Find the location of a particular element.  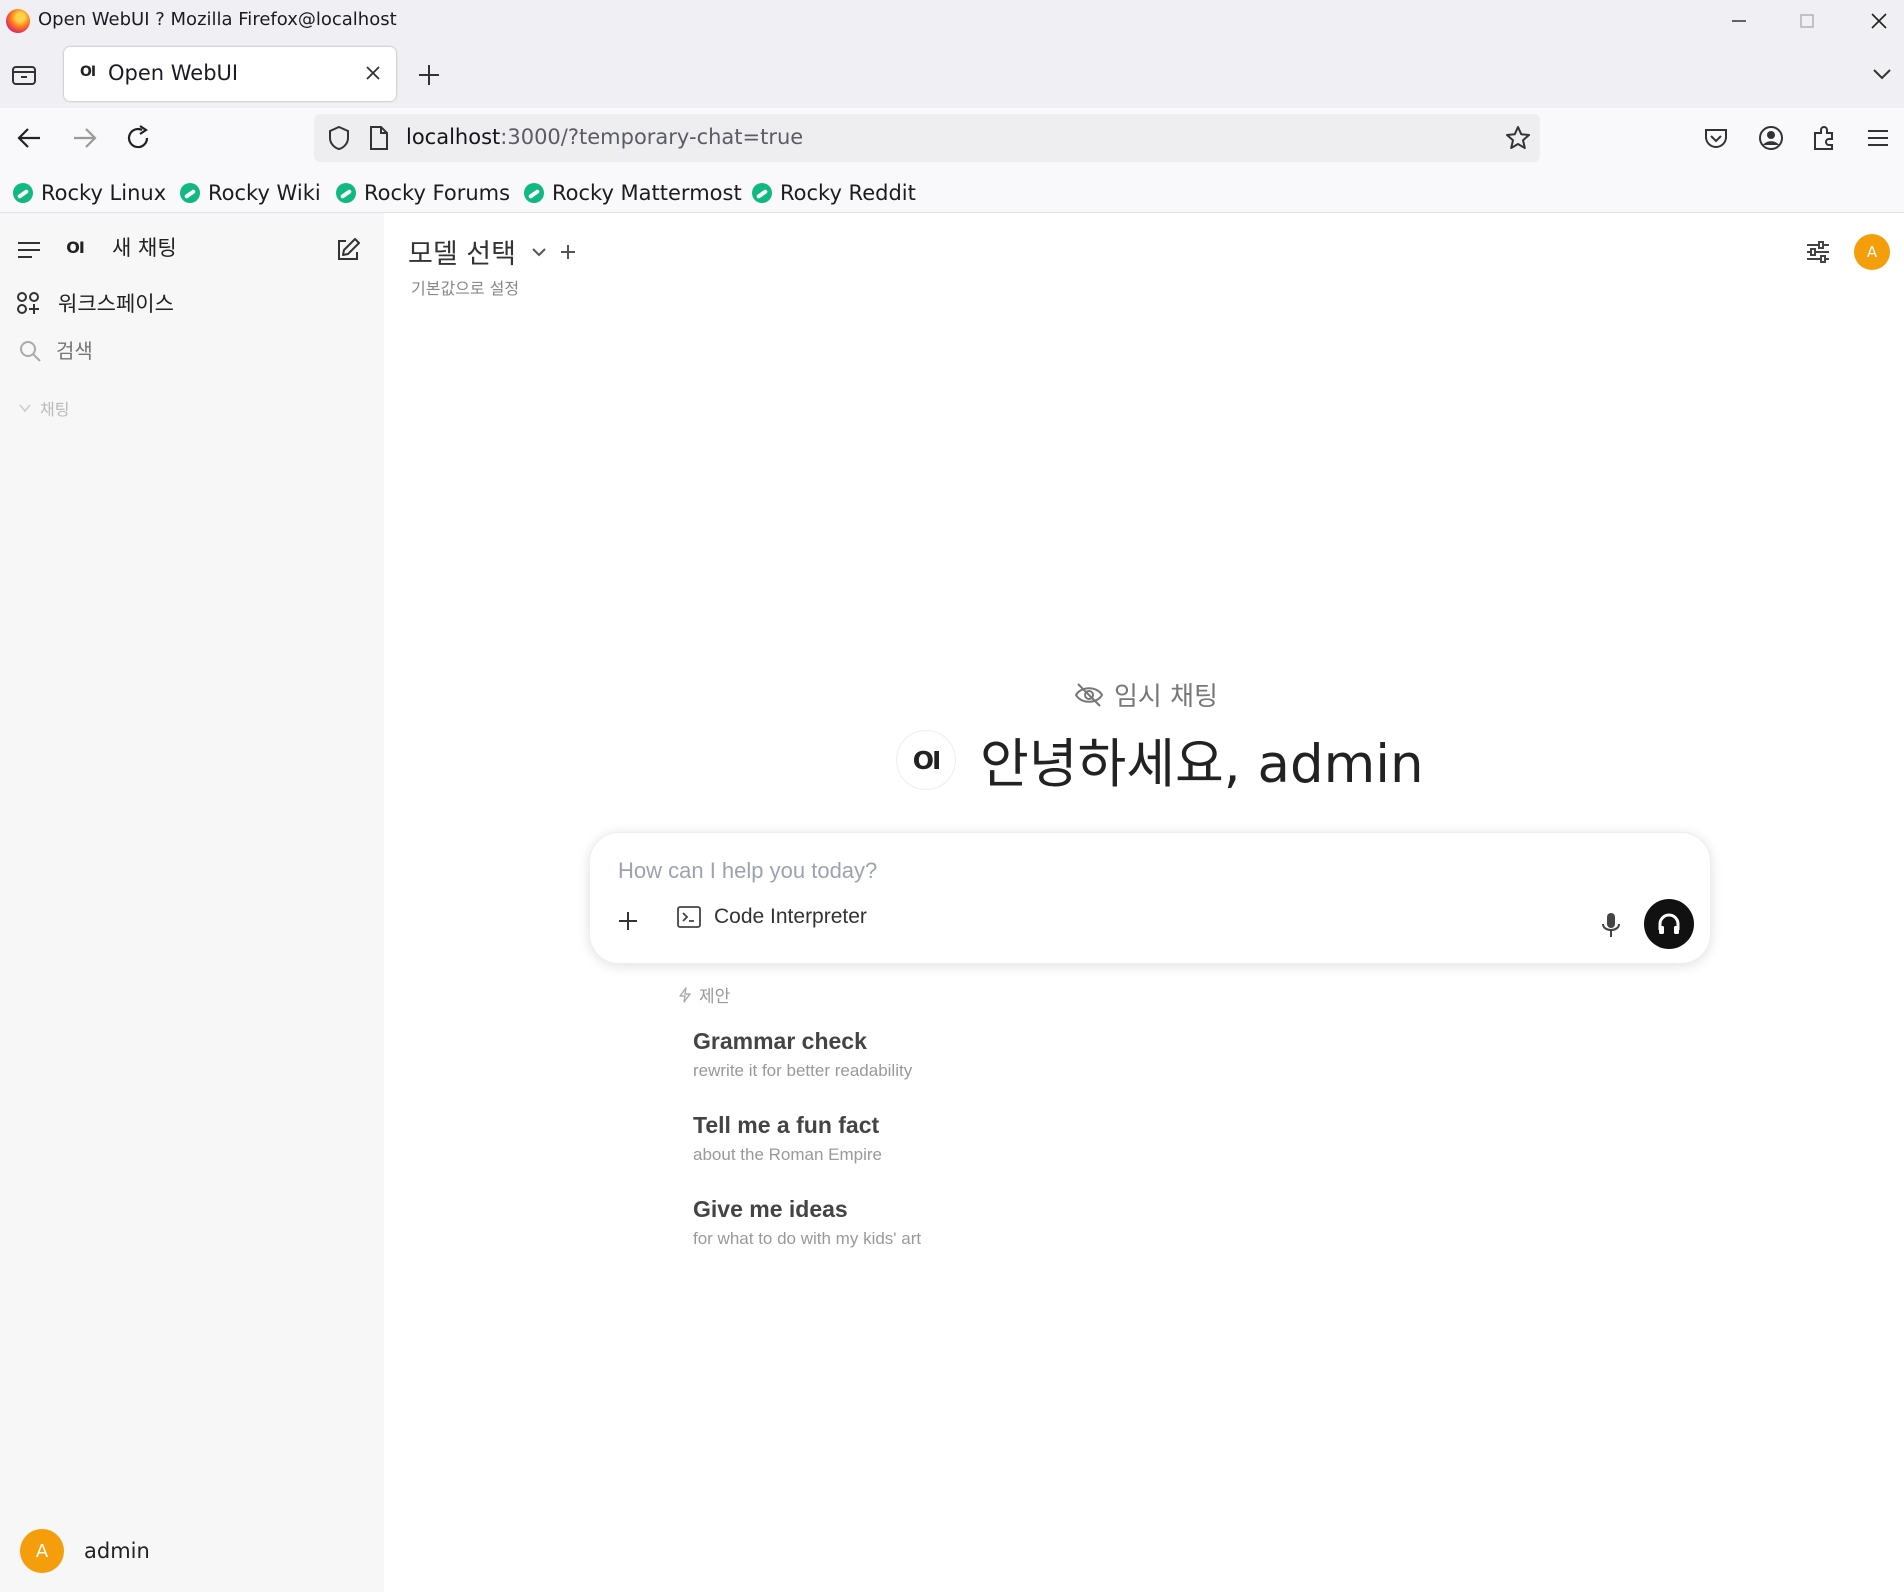

arrow-right-icon is located at coordinates (85, 138).